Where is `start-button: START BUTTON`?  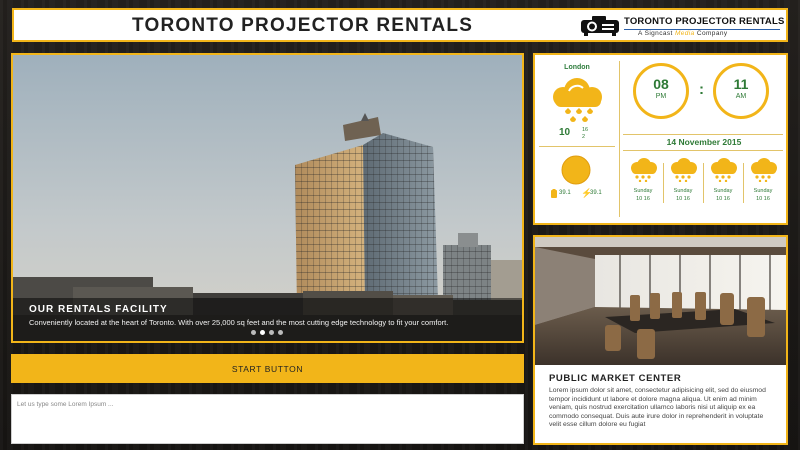 start-button: START BUTTON is located at coordinates (267, 368).